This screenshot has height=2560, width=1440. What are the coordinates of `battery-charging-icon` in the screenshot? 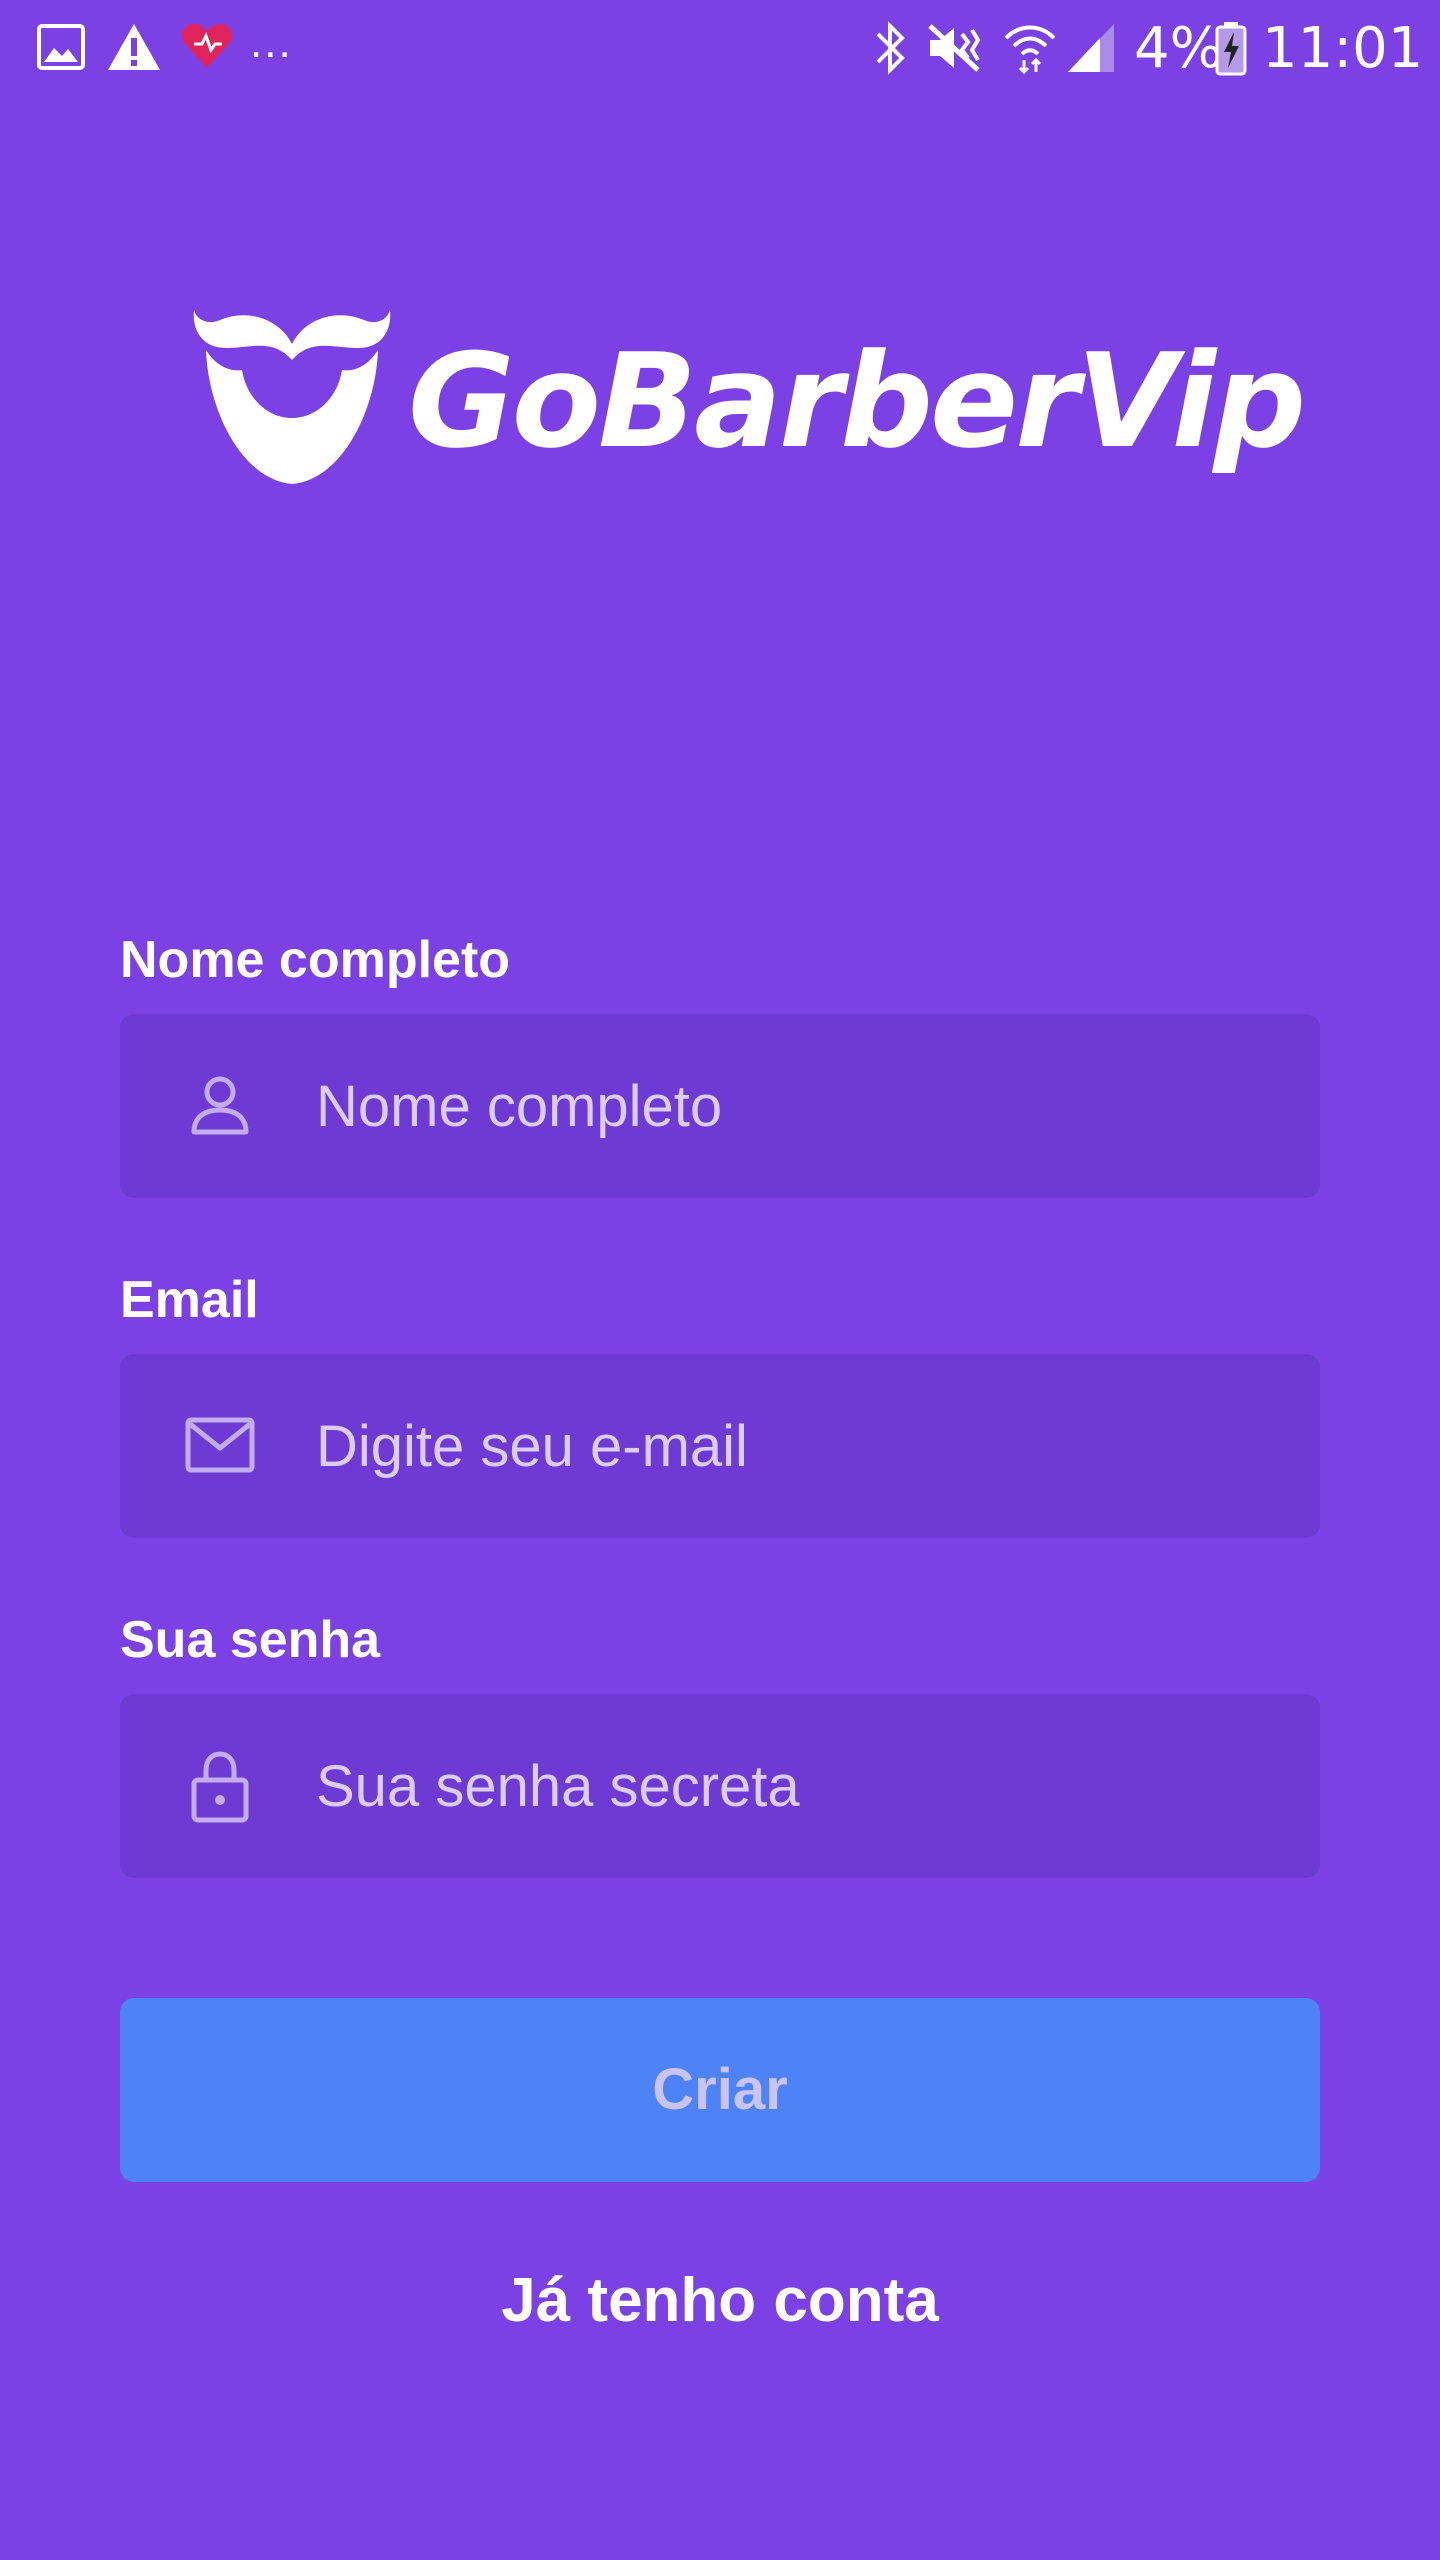 It's located at (1231, 50).